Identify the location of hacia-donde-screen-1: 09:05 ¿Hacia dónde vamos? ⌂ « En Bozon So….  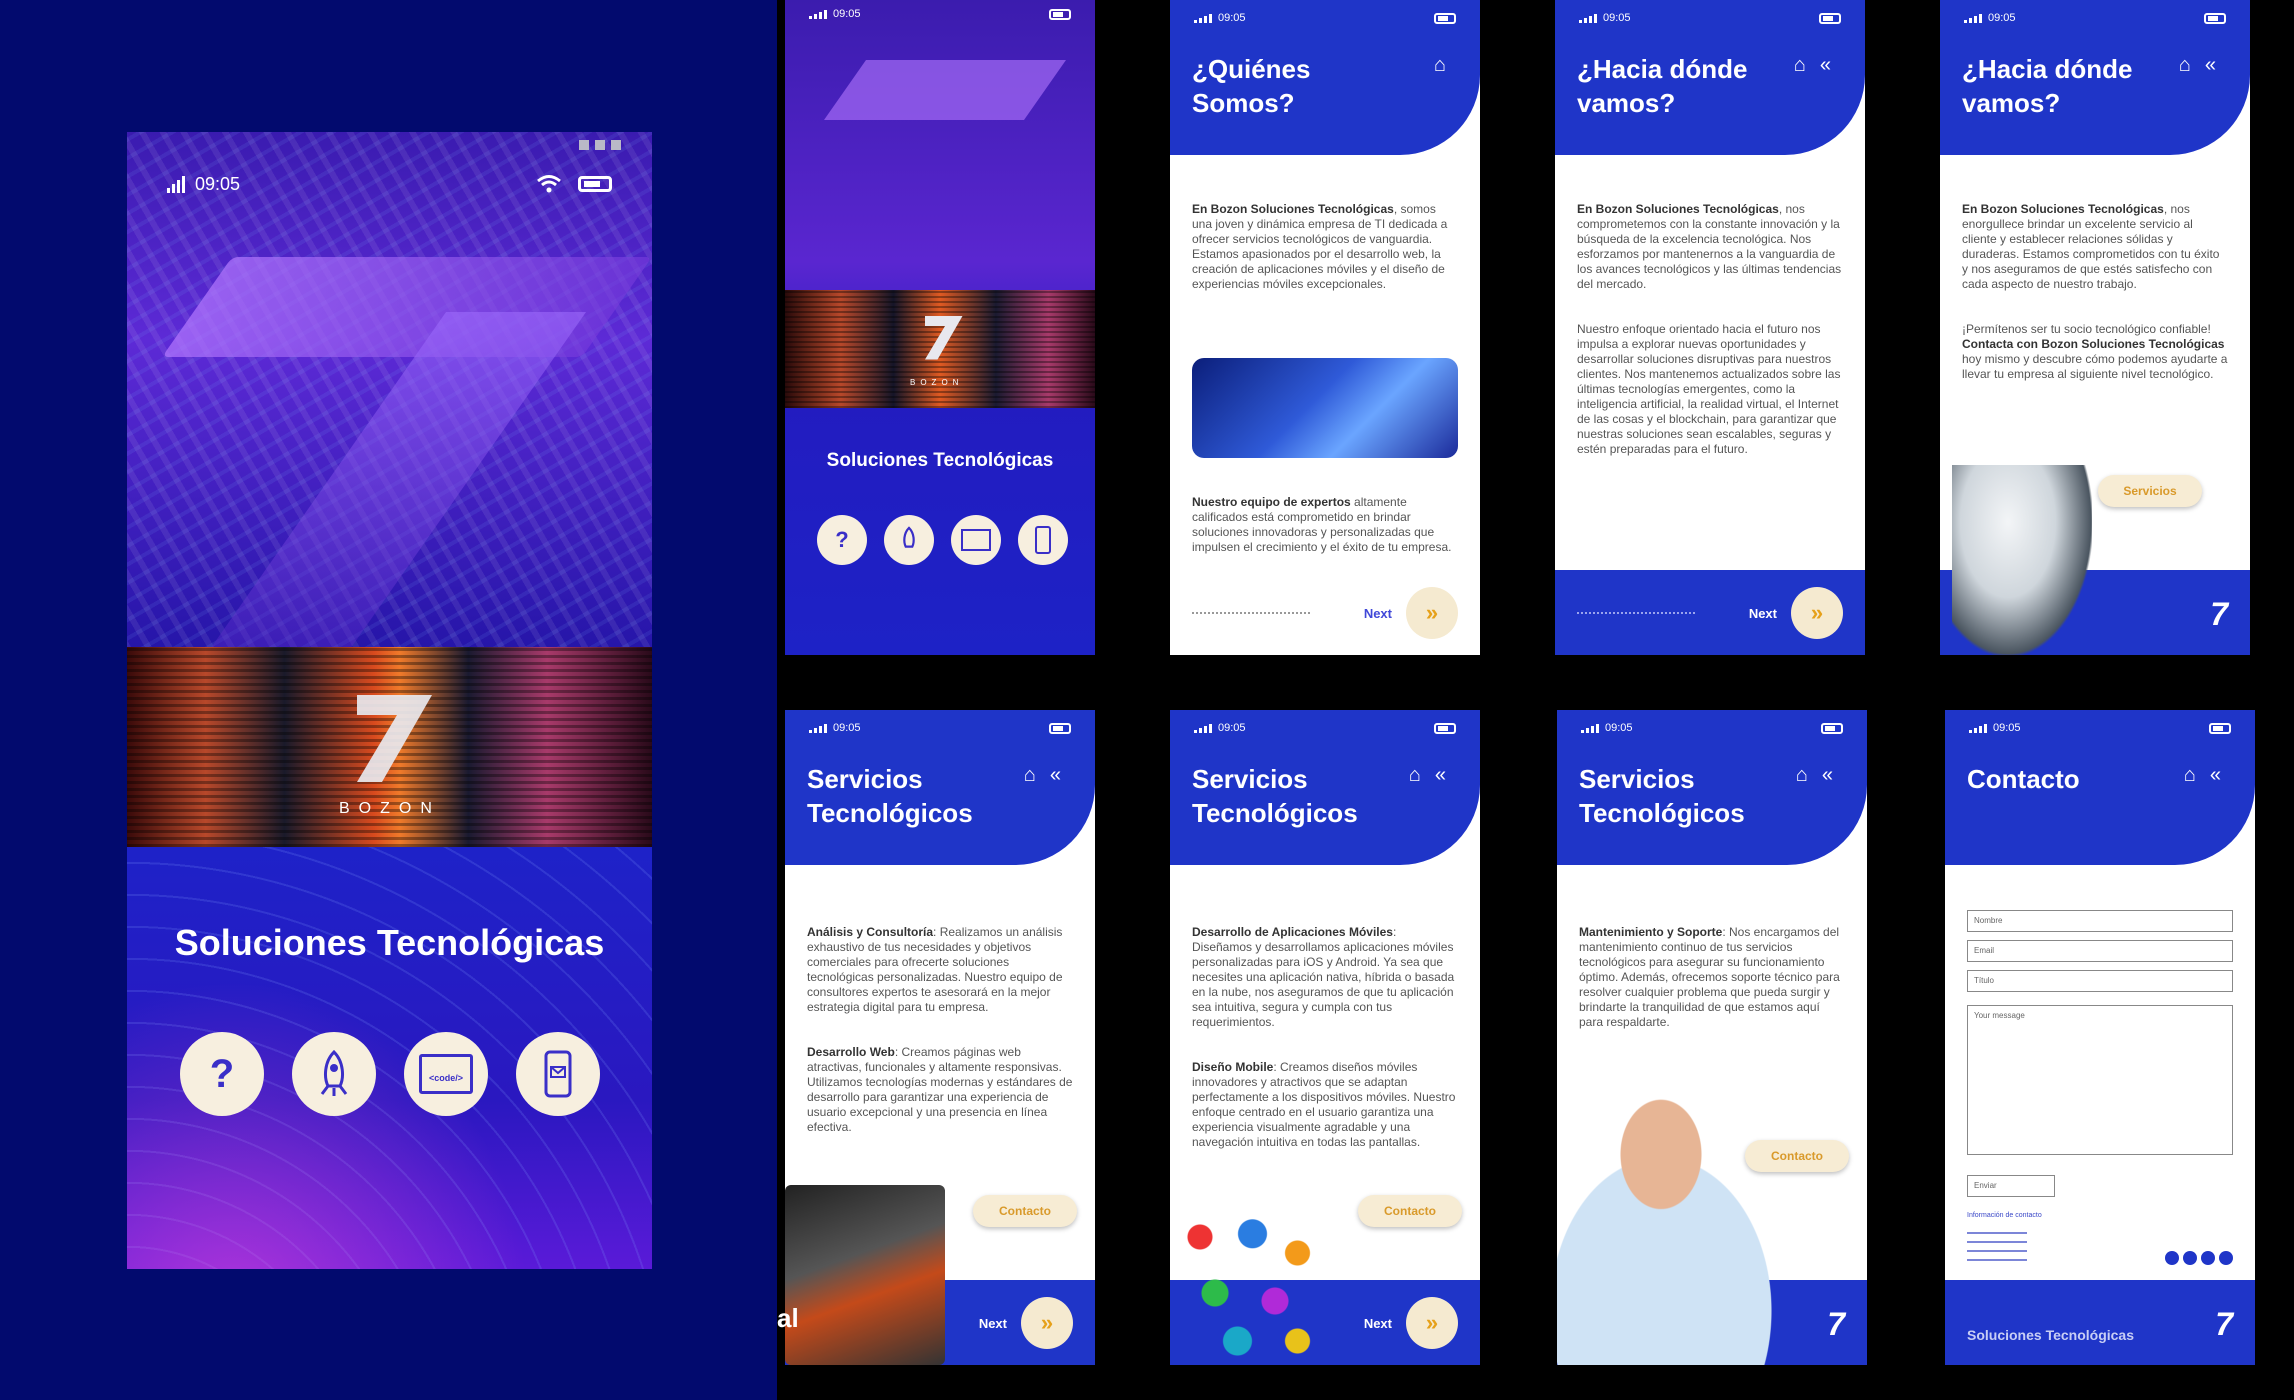
(1710, 327).